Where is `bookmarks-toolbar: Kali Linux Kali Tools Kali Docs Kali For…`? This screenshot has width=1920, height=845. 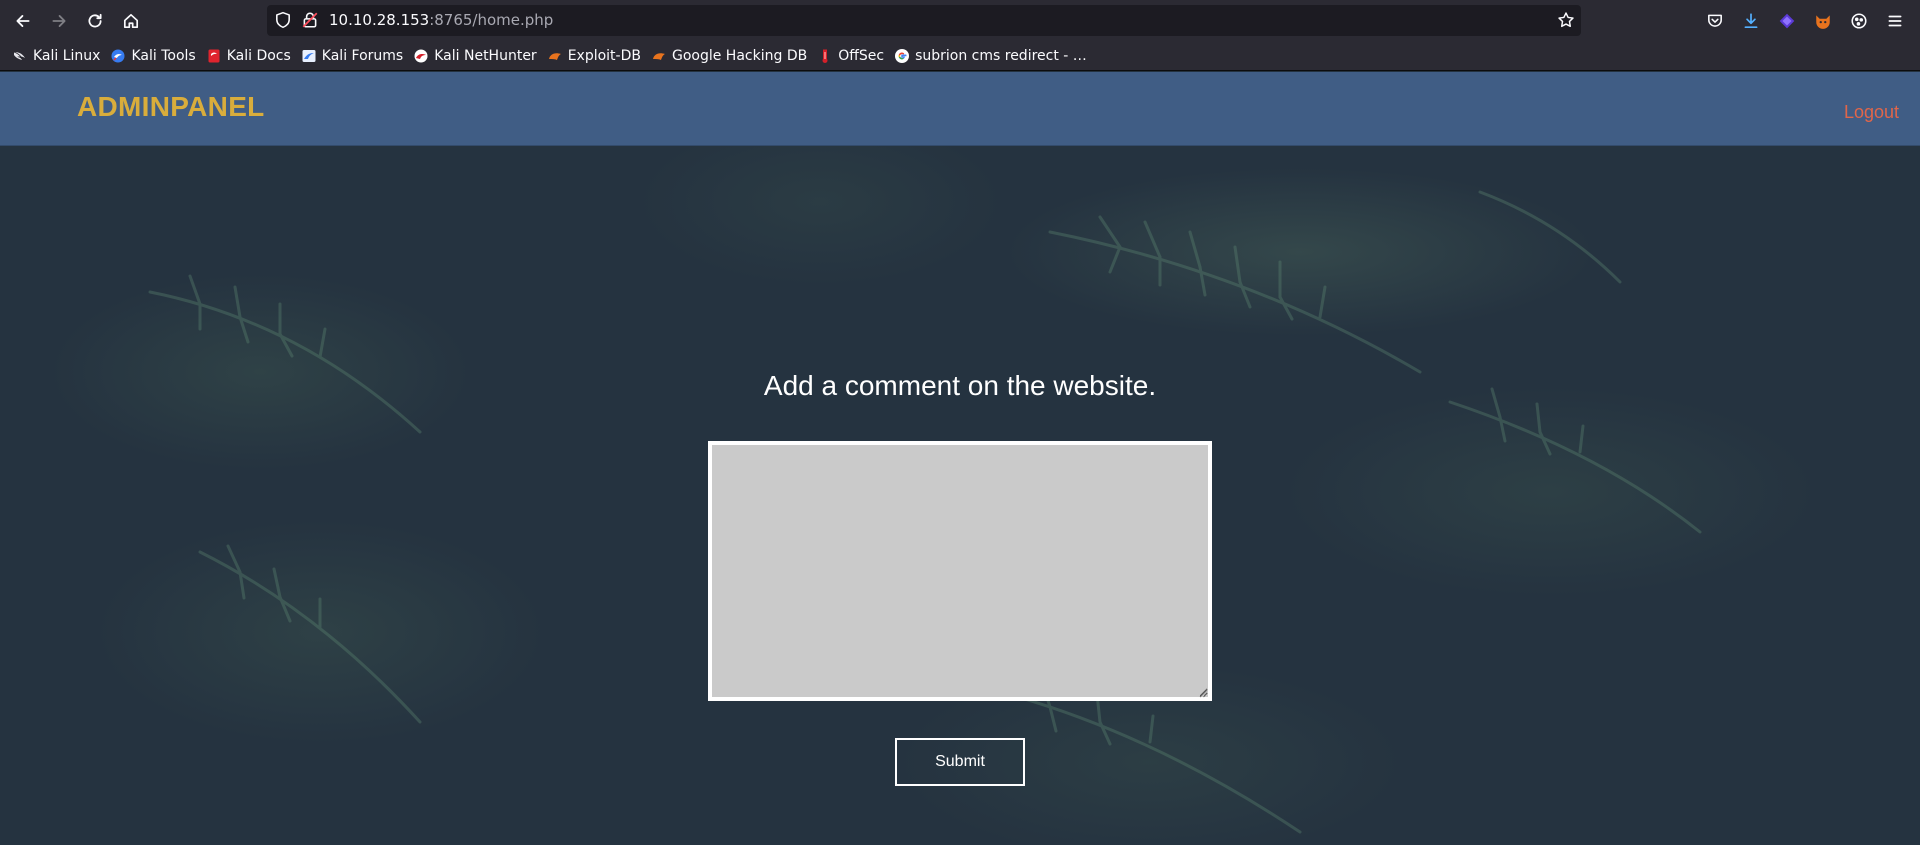
bookmarks-toolbar: Kali Linux Kali Tools Kali Docs Kali For… is located at coordinates (960, 56).